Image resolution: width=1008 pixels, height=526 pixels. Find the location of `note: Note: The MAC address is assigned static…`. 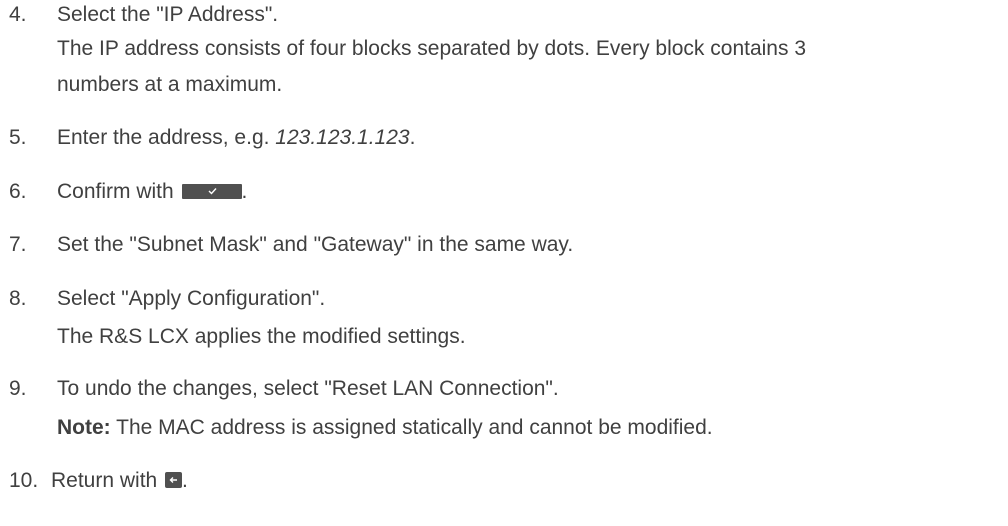

note: Note: The MAC address is assigned static… is located at coordinates (385, 428).